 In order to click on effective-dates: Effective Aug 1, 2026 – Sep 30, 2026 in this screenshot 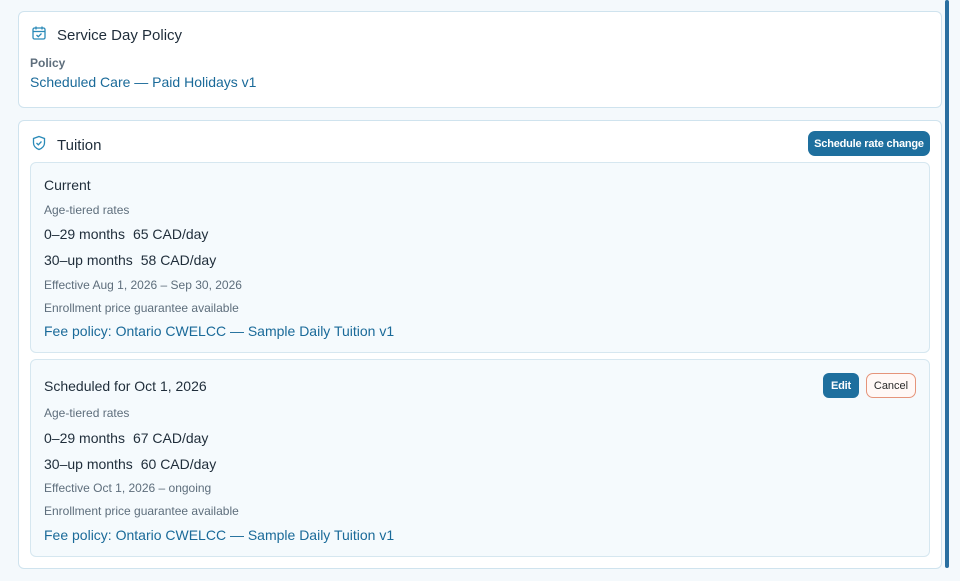, I will do `click(143, 285)`.